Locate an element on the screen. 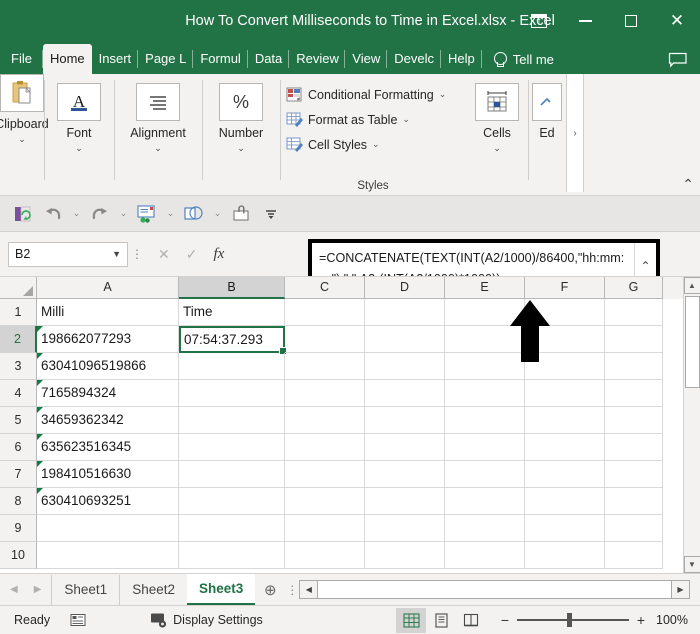 The height and width of the screenshot is (634, 700). cell-G1 is located at coordinates (634, 312).